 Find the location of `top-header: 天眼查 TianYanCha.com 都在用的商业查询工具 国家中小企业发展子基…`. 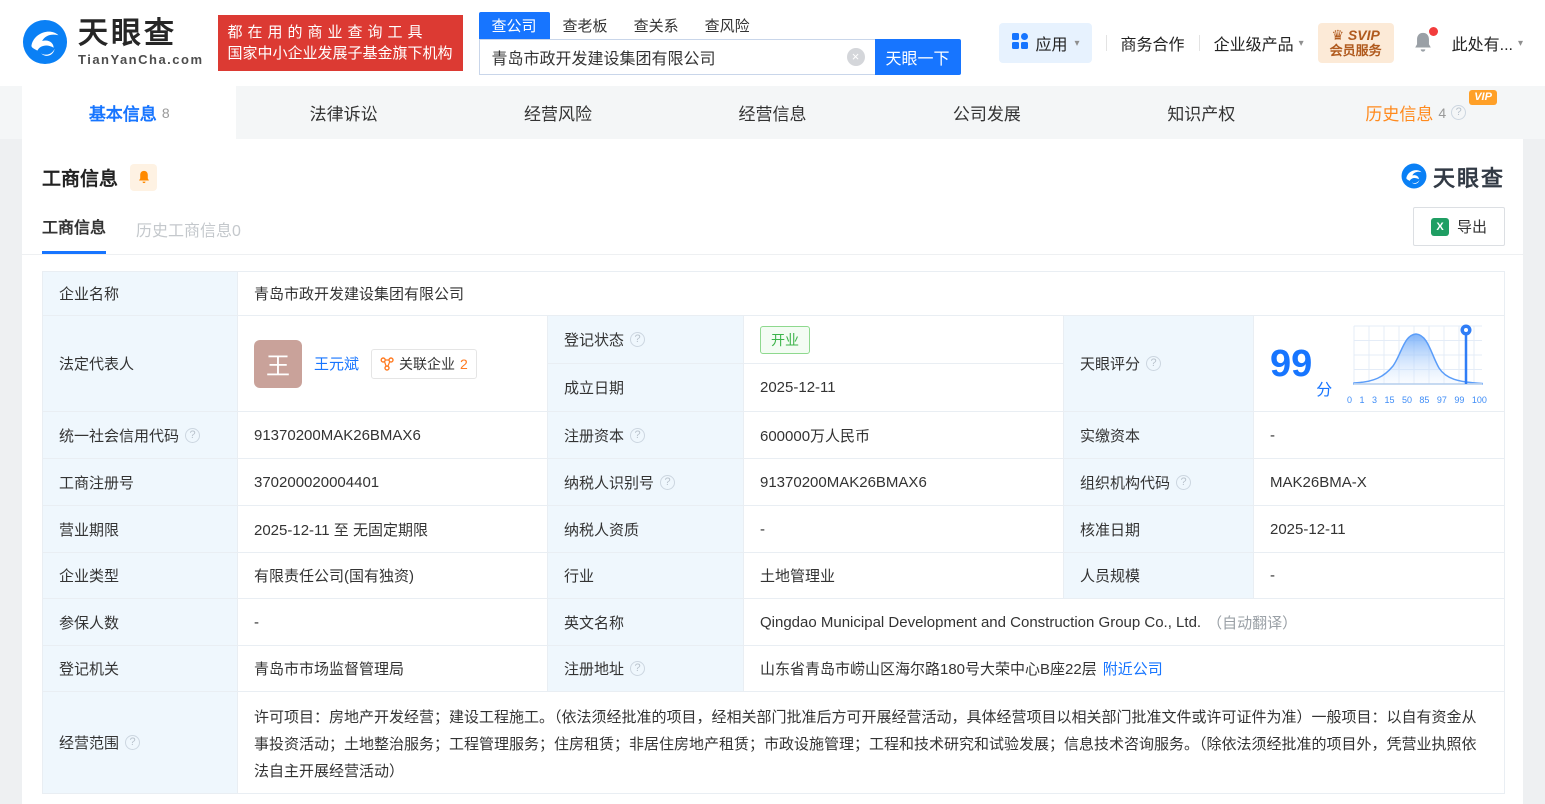

top-header: 天眼查 TianYanCha.com 都在用的商业查询工具 国家中小企业发展子基… is located at coordinates (772, 43).